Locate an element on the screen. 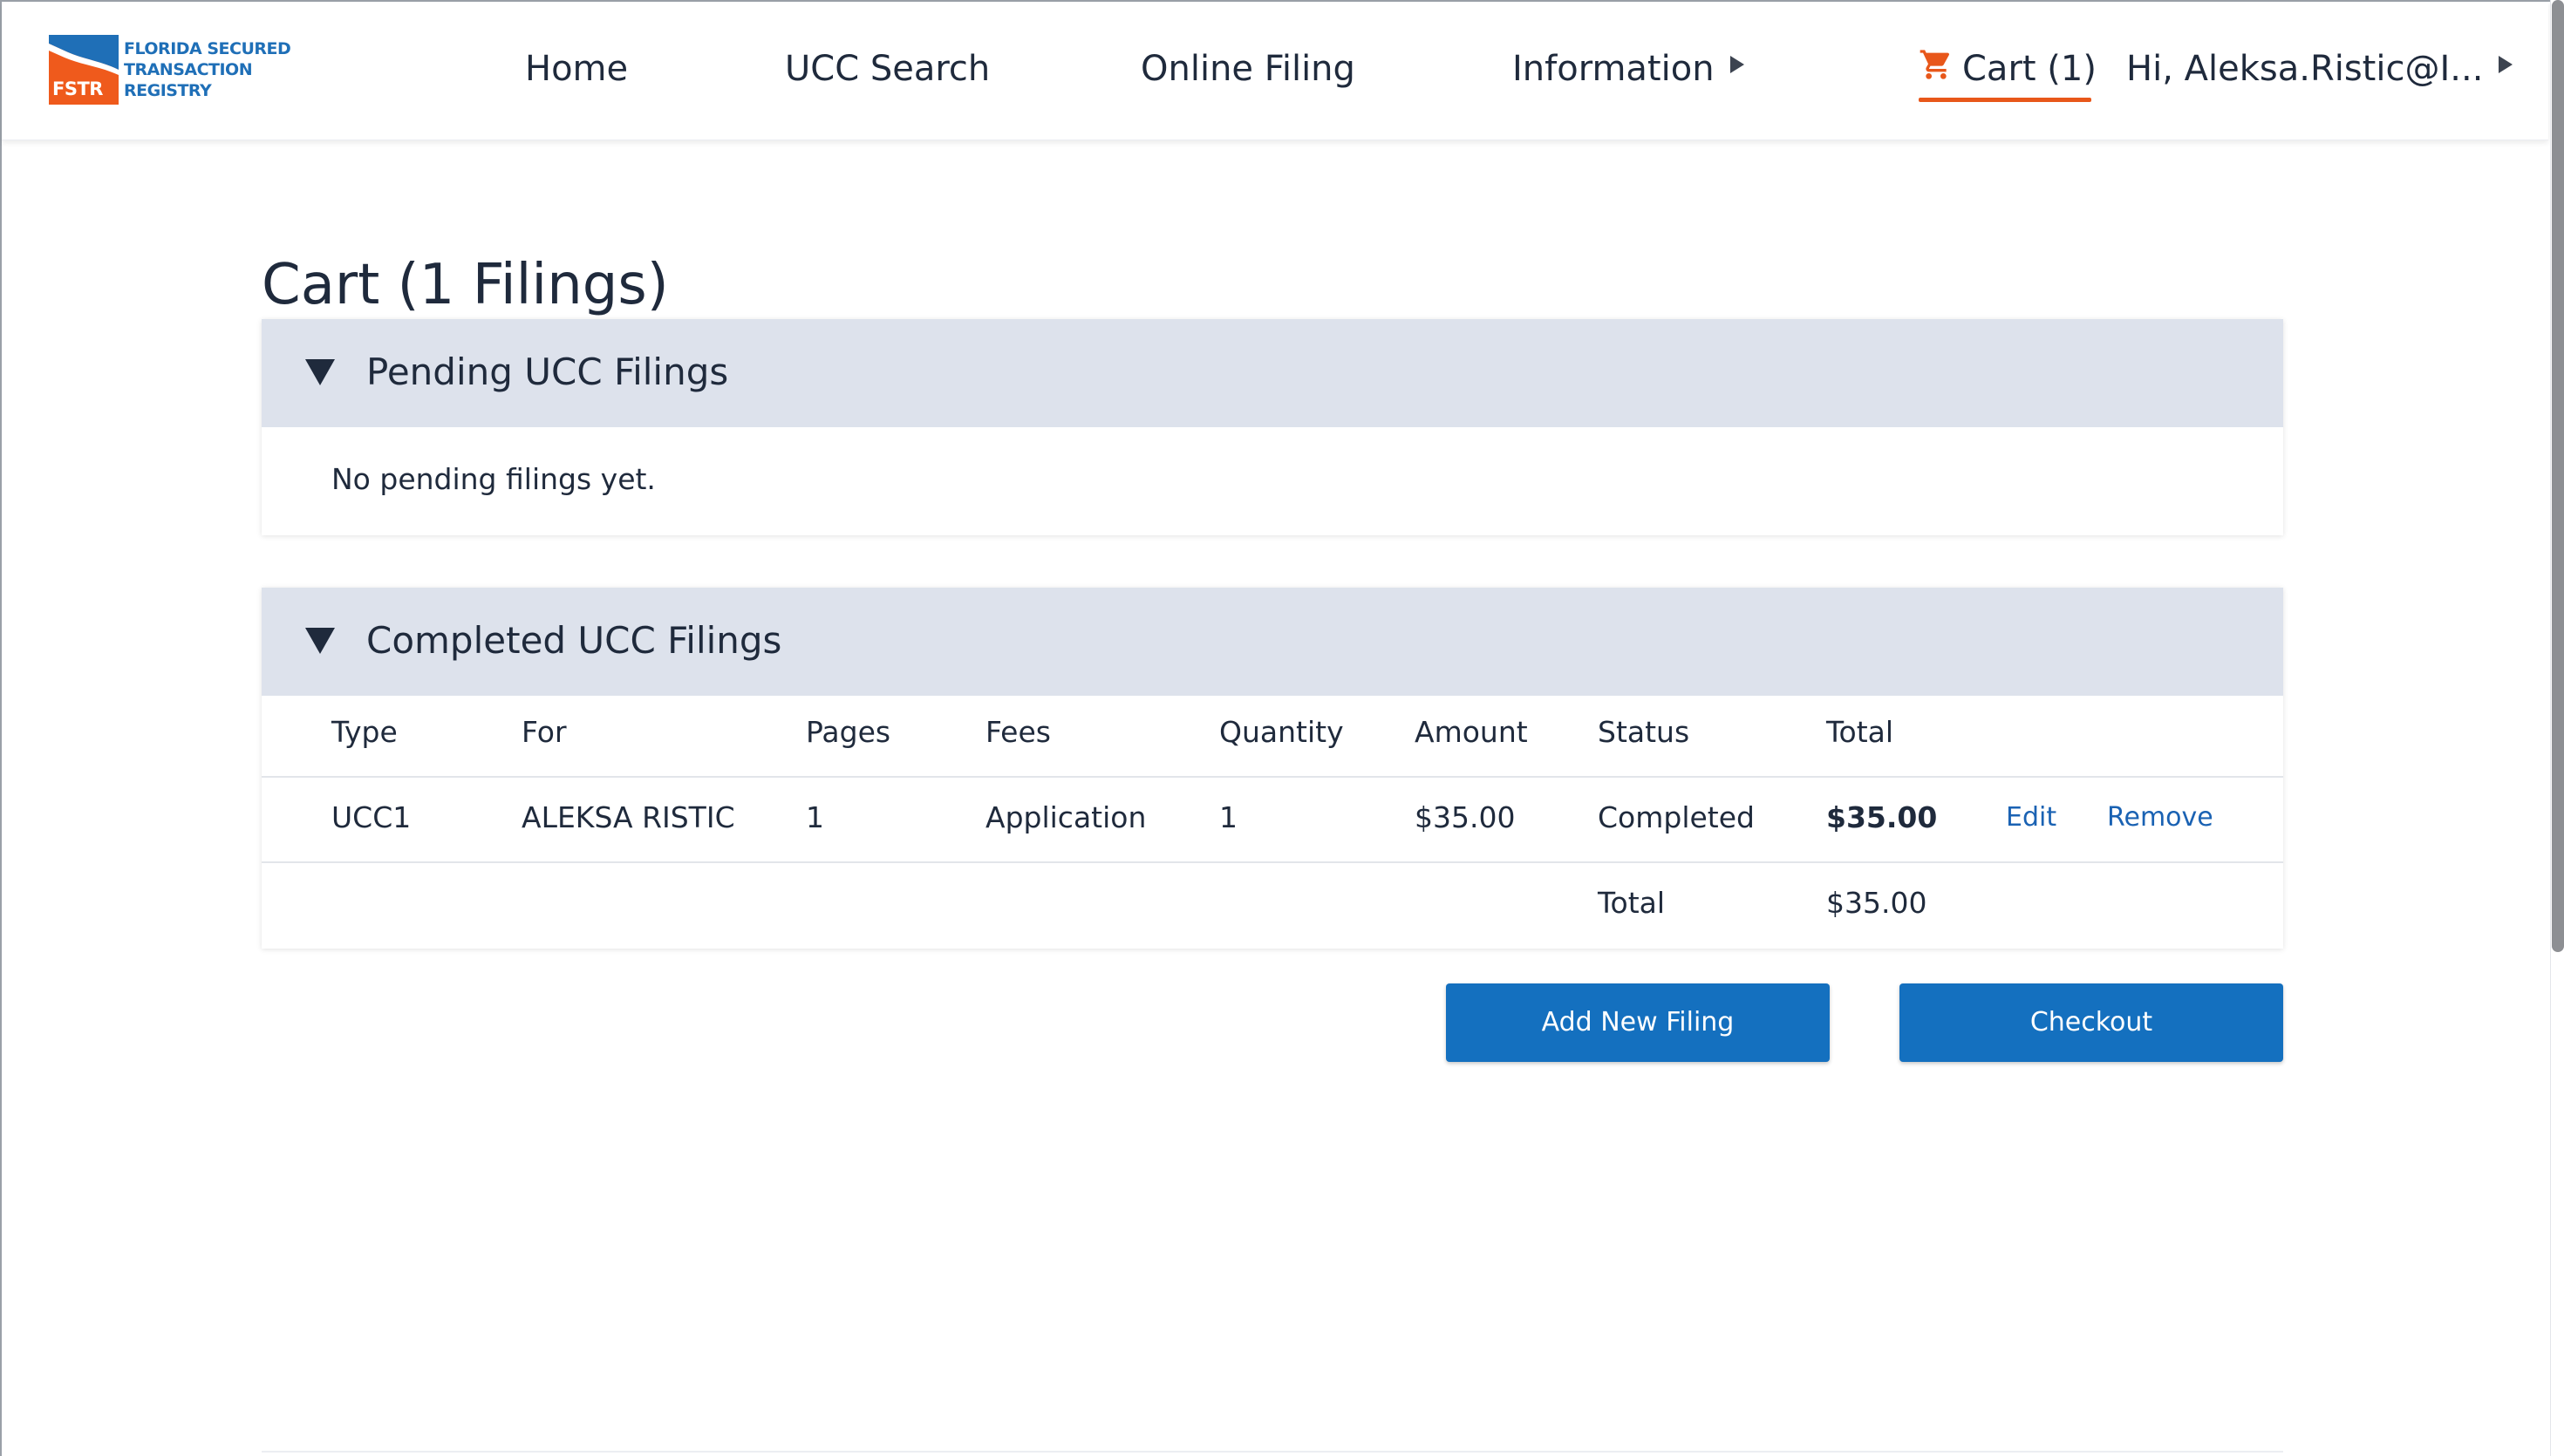 Image resolution: width=2564 pixels, height=1456 pixels. cell-total: $35.00 is located at coordinates (1882, 817).